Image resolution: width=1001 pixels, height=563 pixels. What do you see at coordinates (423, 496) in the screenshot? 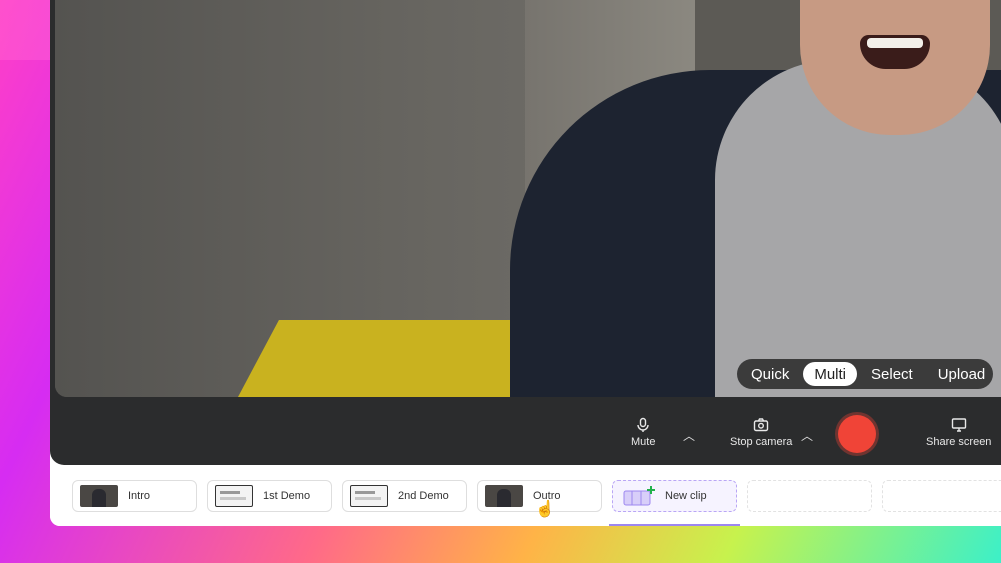
I see `clip-label: 2nd Demo` at bounding box center [423, 496].